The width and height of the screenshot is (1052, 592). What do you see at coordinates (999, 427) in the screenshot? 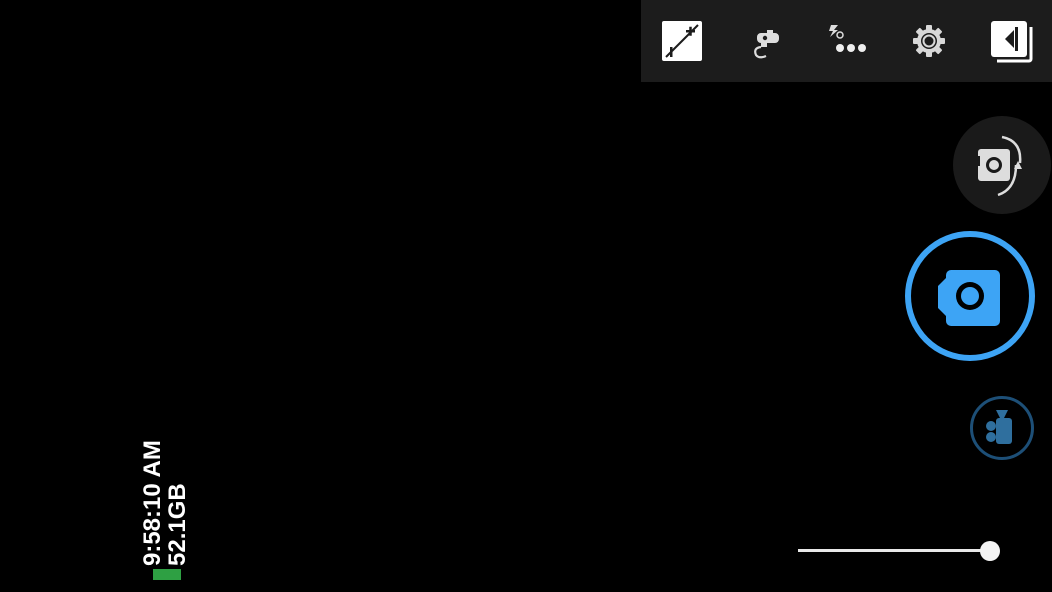
I see `video-camera-icon` at bounding box center [999, 427].